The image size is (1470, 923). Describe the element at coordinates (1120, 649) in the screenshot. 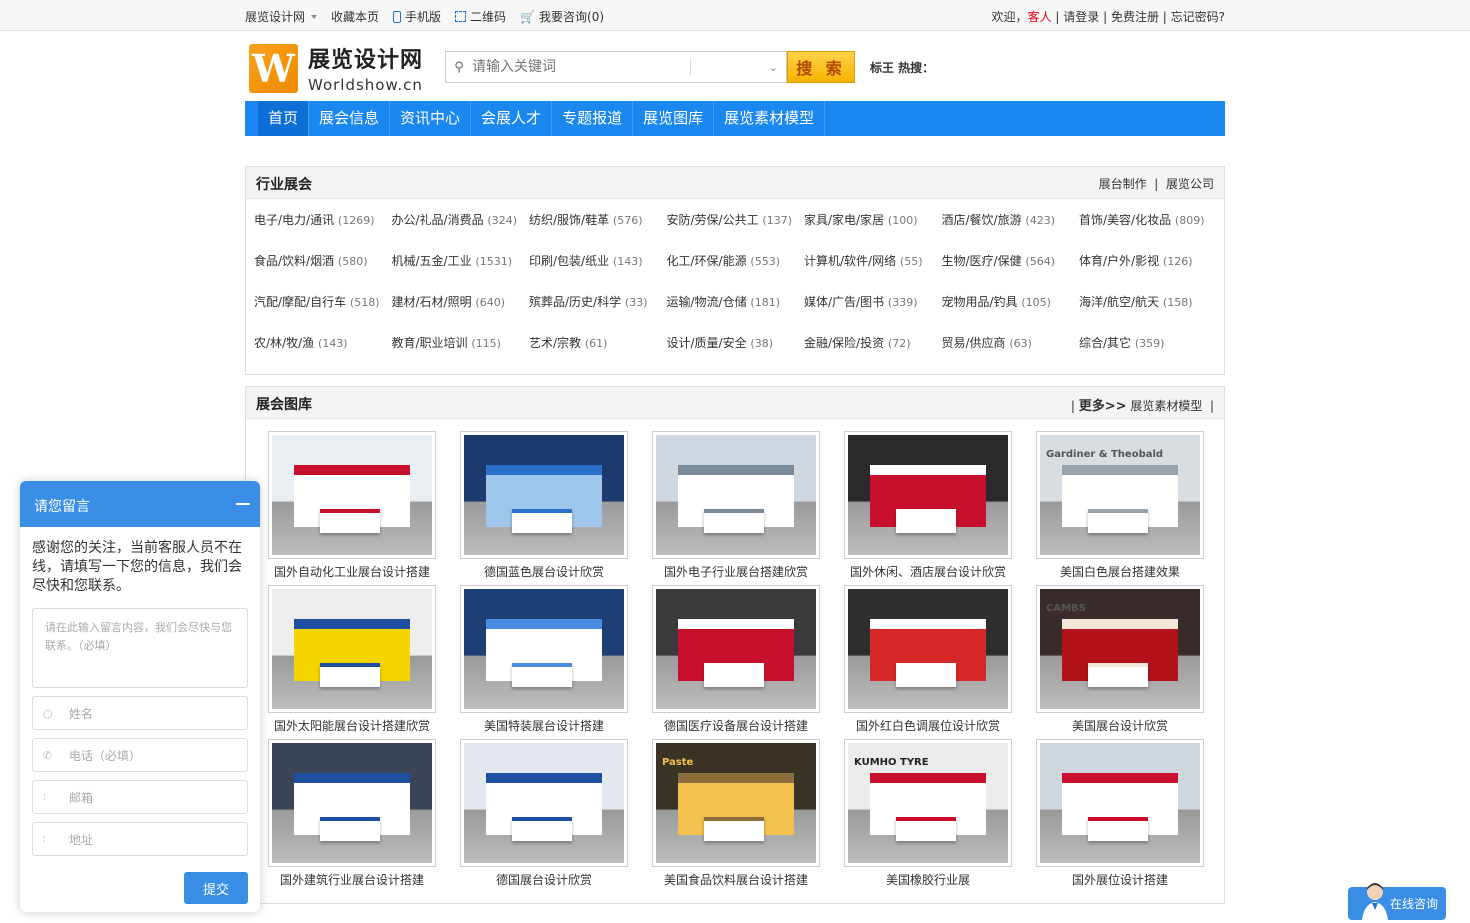

I see `gallery-thumbnail: CAMBS` at that location.